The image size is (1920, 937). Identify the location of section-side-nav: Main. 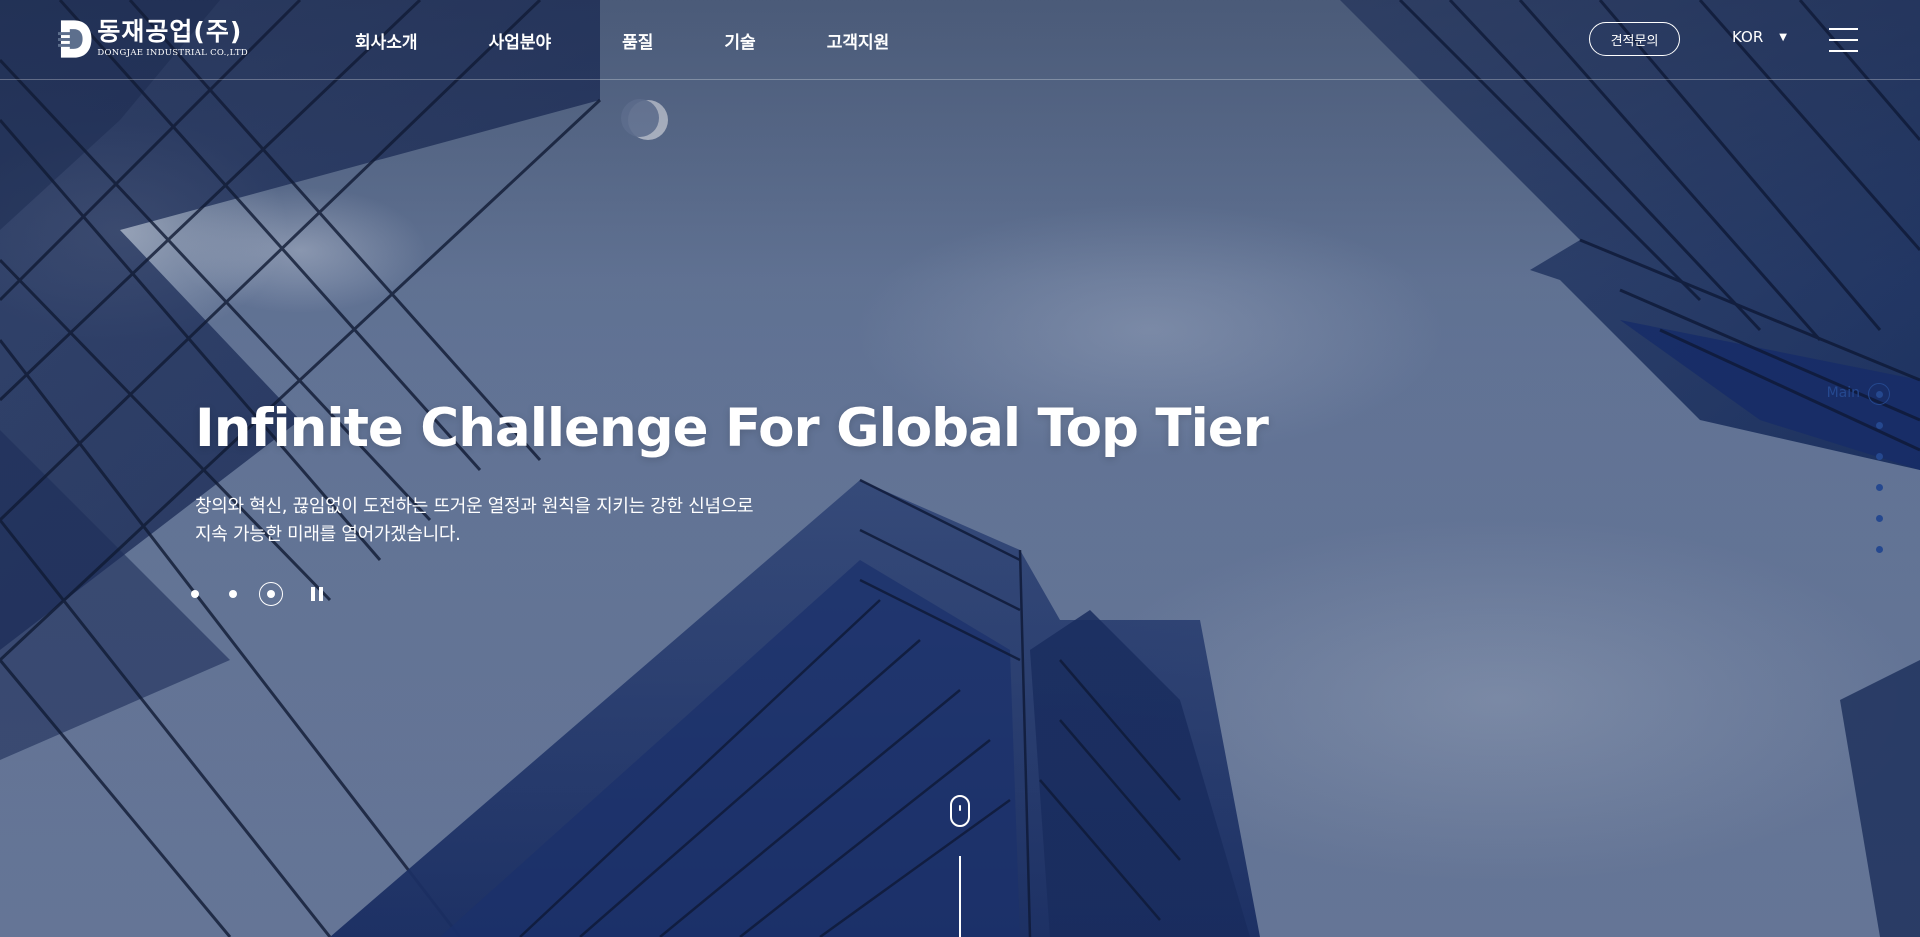
(1845, 470).